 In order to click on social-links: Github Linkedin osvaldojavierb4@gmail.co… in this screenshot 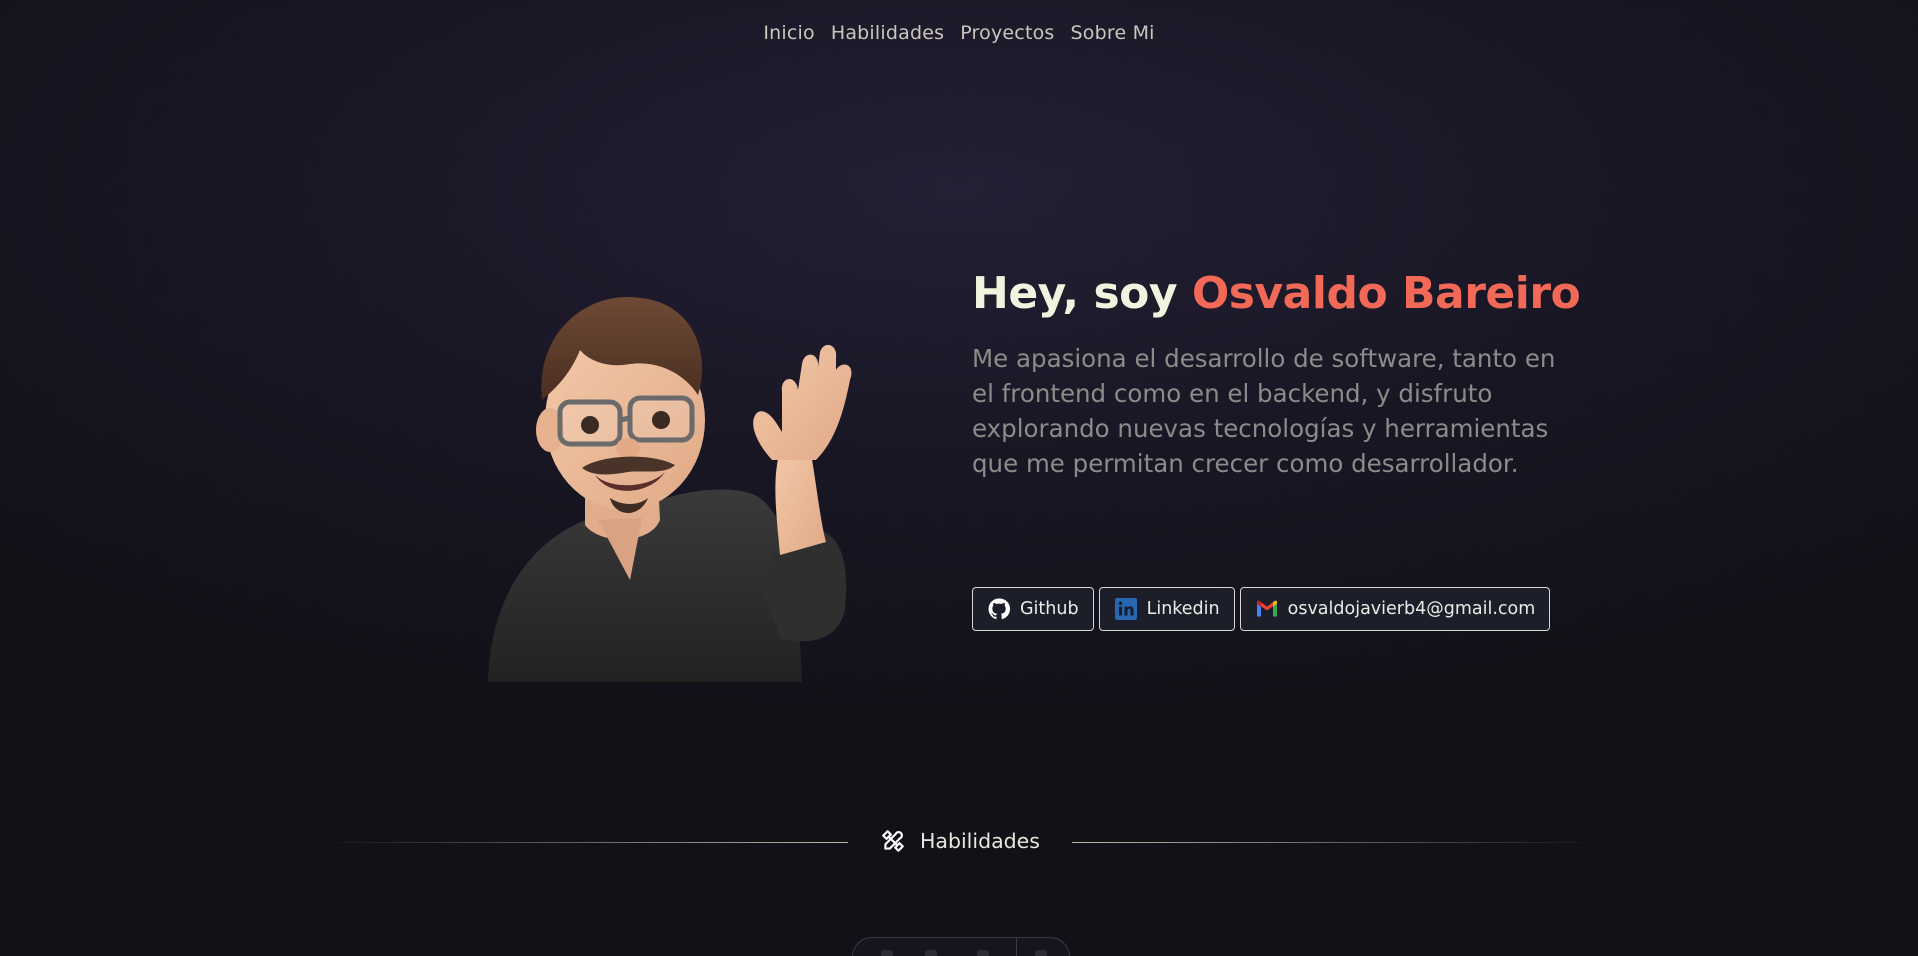, I will do `click(1261, 609)`.